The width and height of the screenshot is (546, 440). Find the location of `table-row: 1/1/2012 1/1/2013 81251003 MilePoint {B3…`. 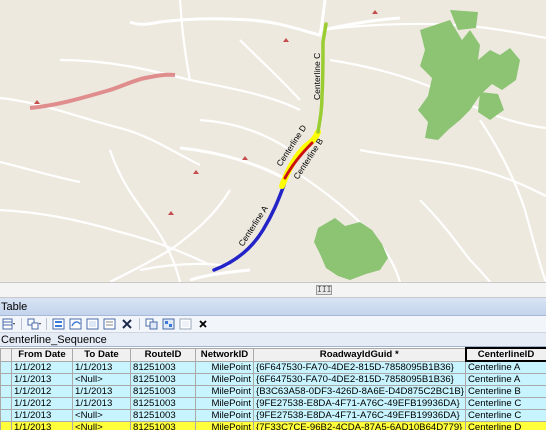

table-row: 1/1/2012 1/1/2013 81251003 MilePoint {B3… is located at coordinates (273, 391).